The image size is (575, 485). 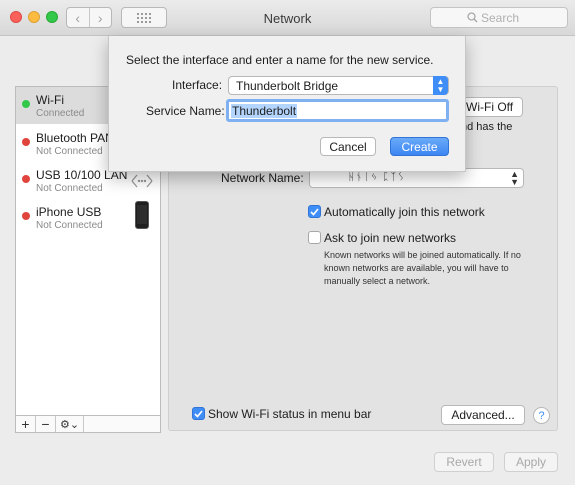 What do you see at coordinates (404, 212) in the screenshot?
I see `auto-join-label: Automatically join this network` at bounding box center [404, 212].